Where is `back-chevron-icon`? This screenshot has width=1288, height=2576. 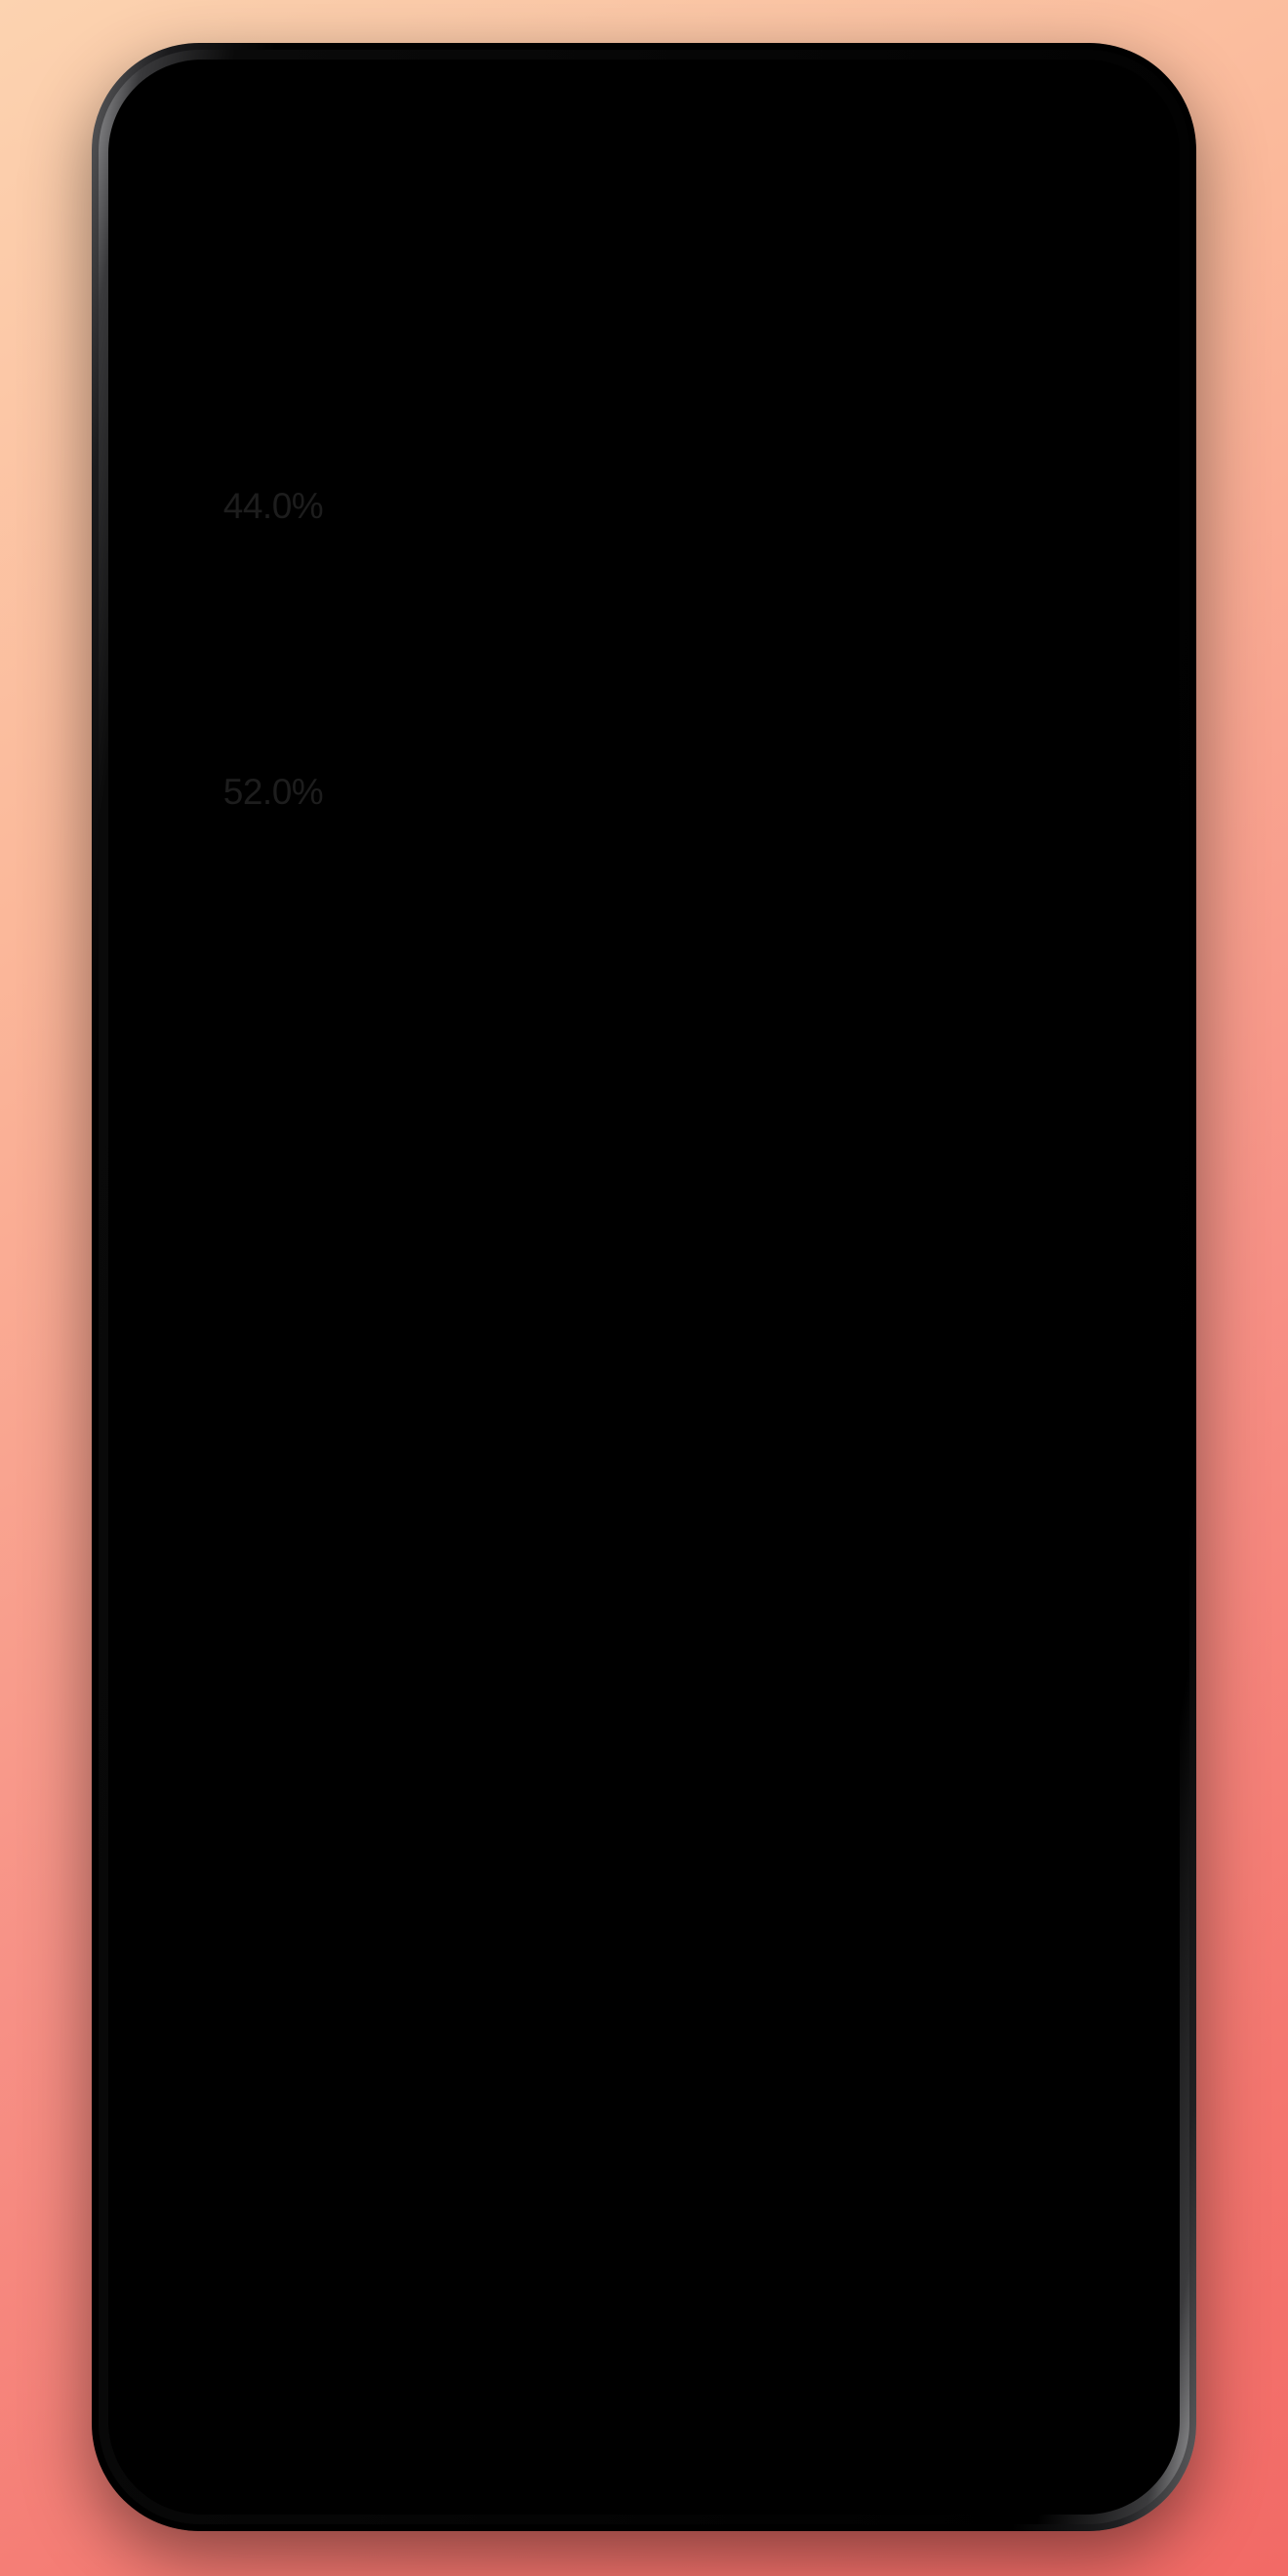
back-chevron-icon is located at coordinates (1003, 2262).